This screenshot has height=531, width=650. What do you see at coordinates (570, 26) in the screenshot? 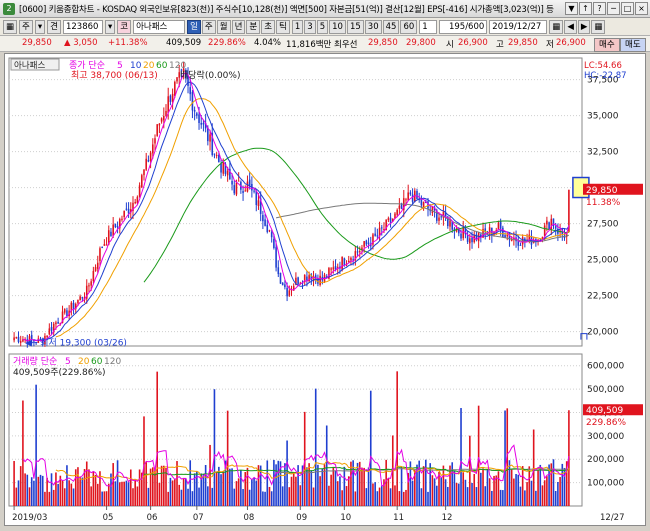
I see `toolbar-tool-button-1: ◀` at bounding box center [570, 26].